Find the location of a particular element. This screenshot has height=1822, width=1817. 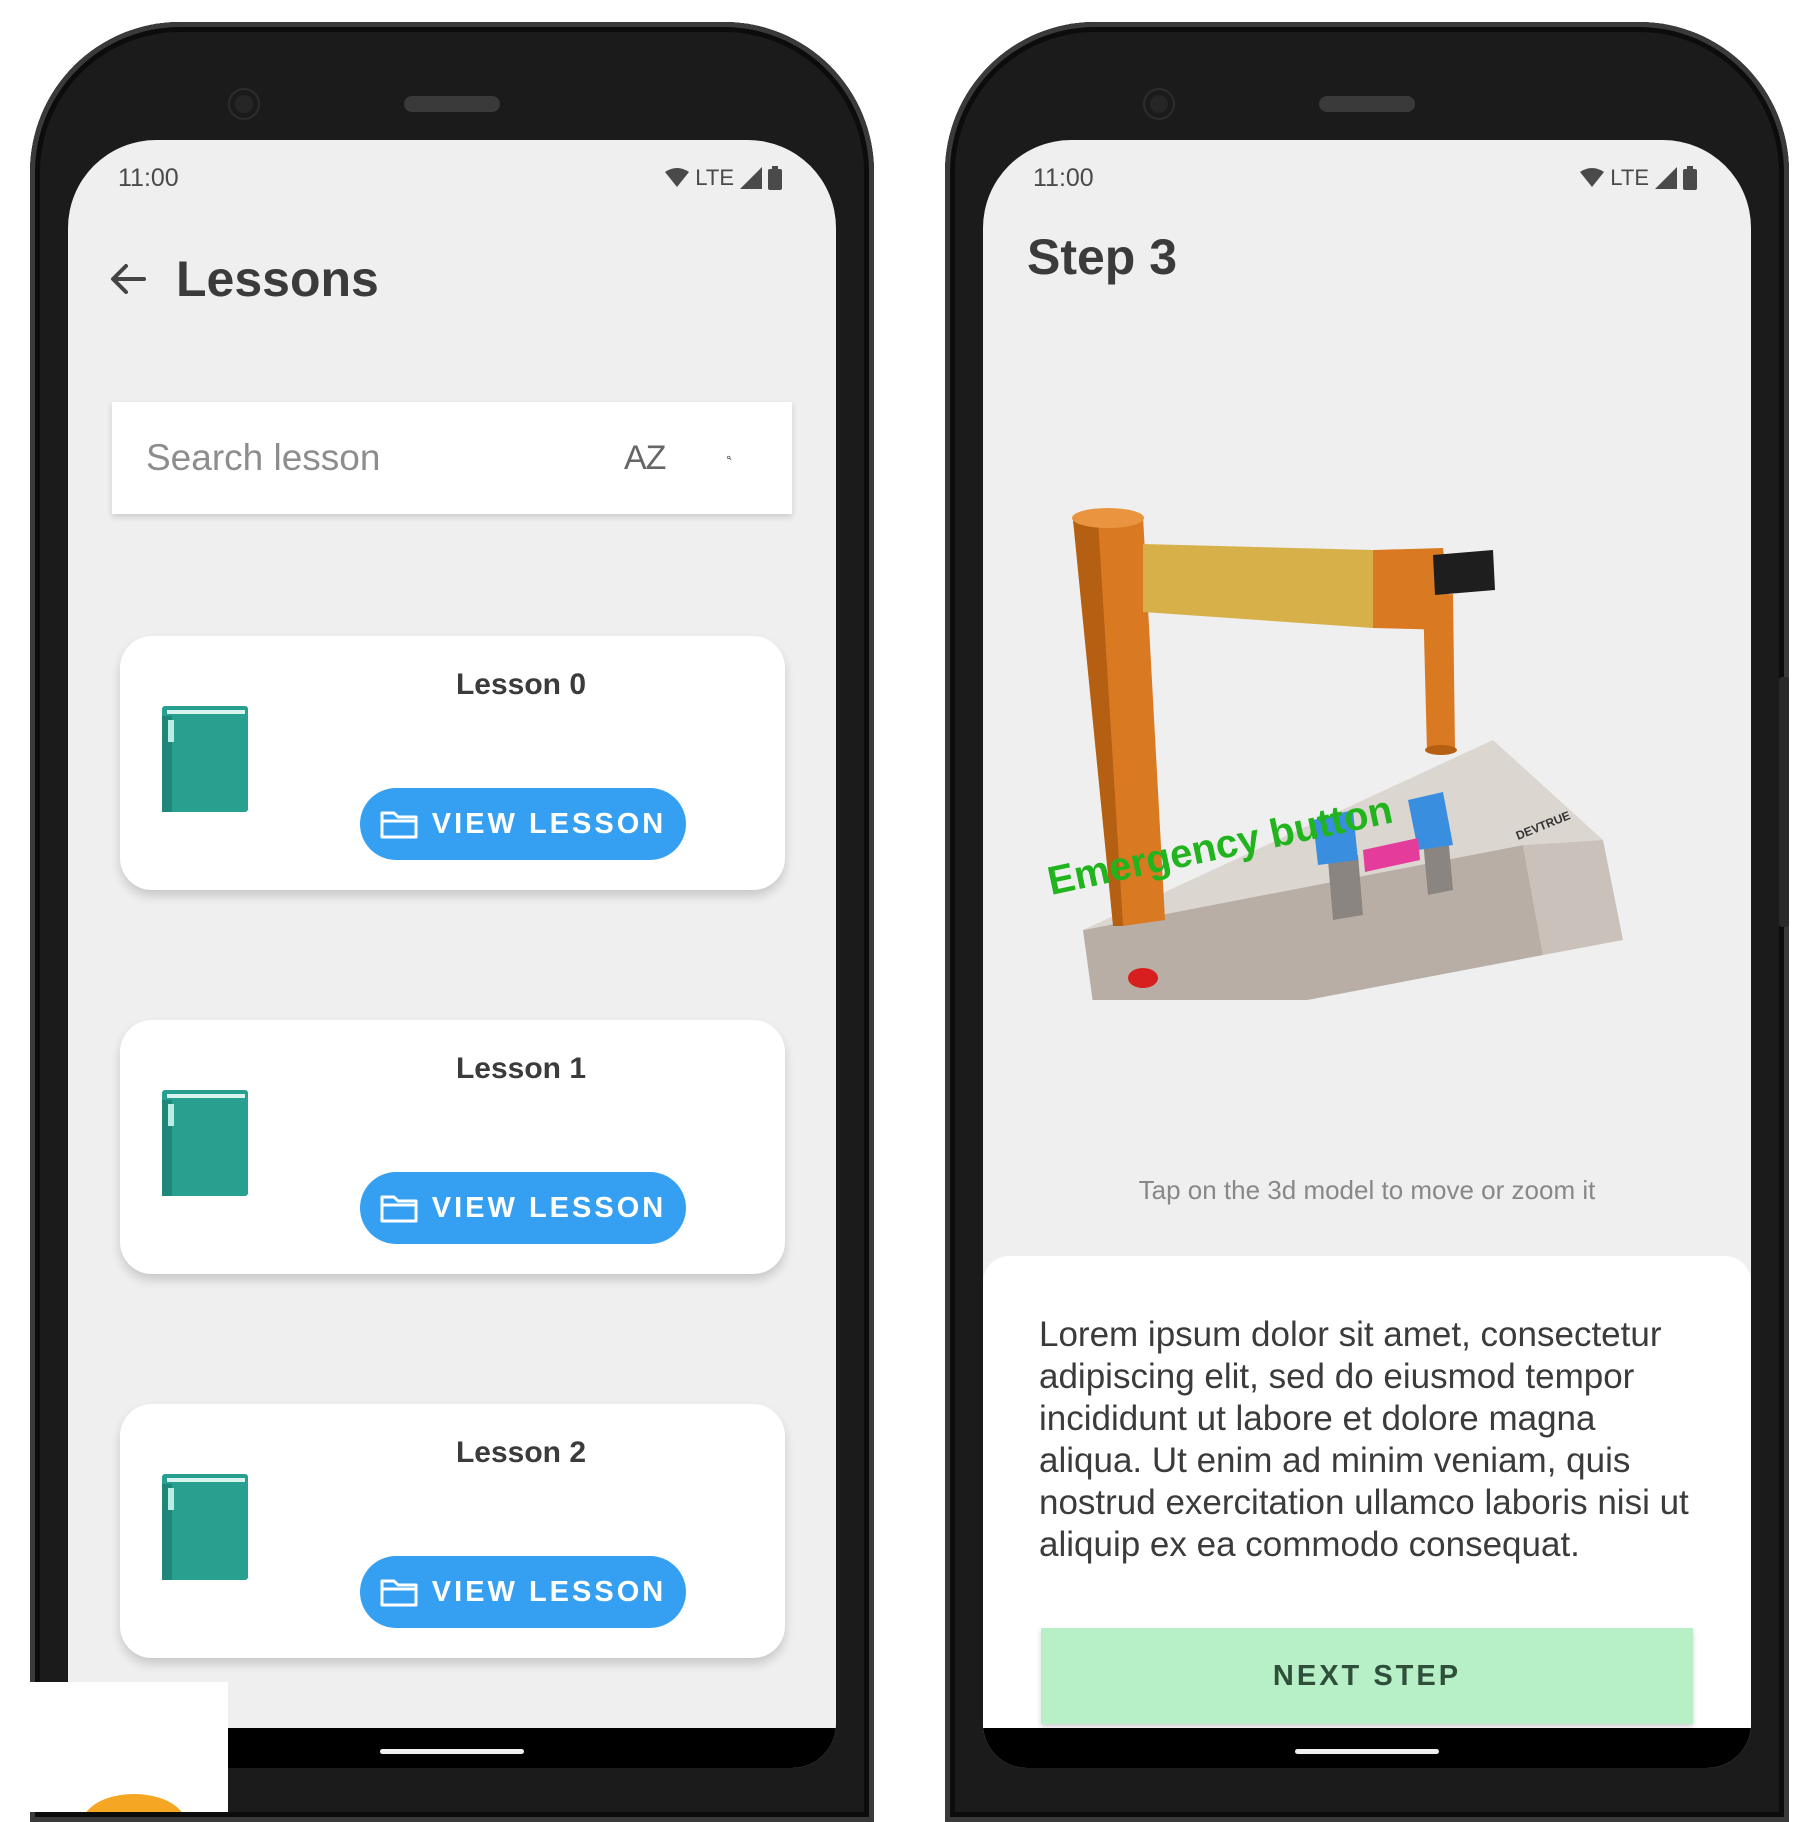

lesson-title: Lesson 1 is located at coordinates (521, 1068).